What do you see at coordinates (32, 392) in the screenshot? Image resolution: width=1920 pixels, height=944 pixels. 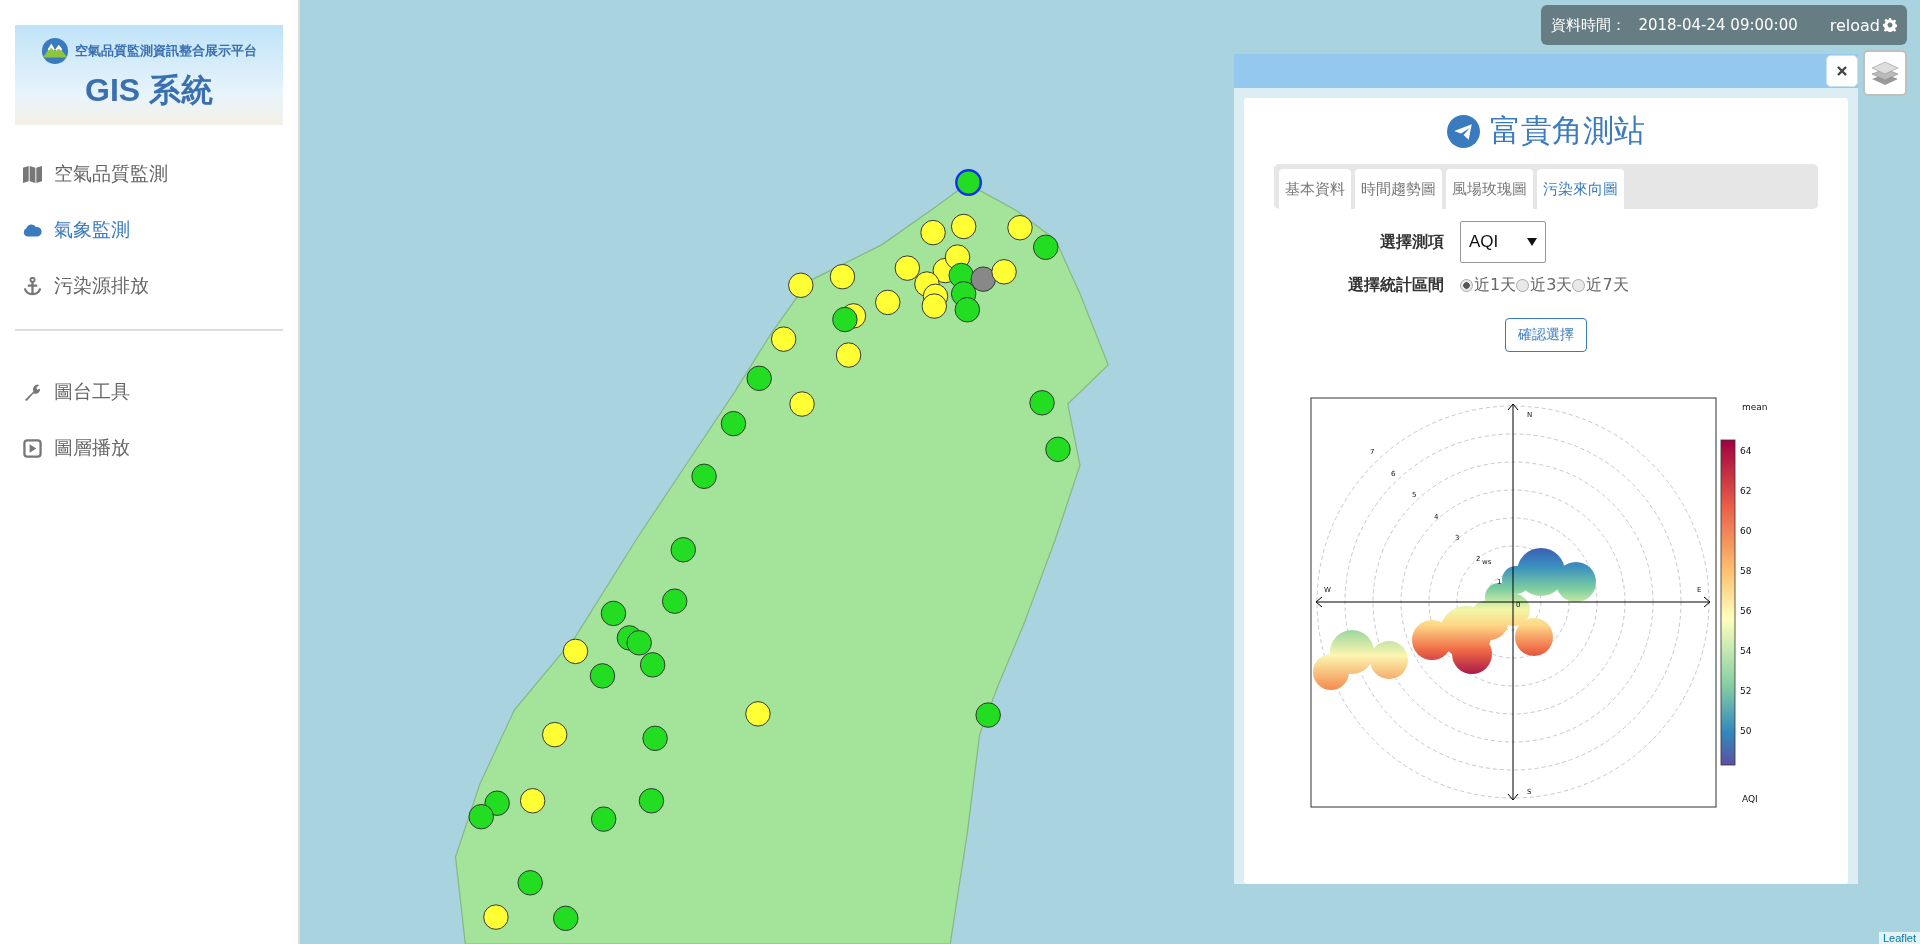 I see `wrench-icon` at bounding box center [32, 392].